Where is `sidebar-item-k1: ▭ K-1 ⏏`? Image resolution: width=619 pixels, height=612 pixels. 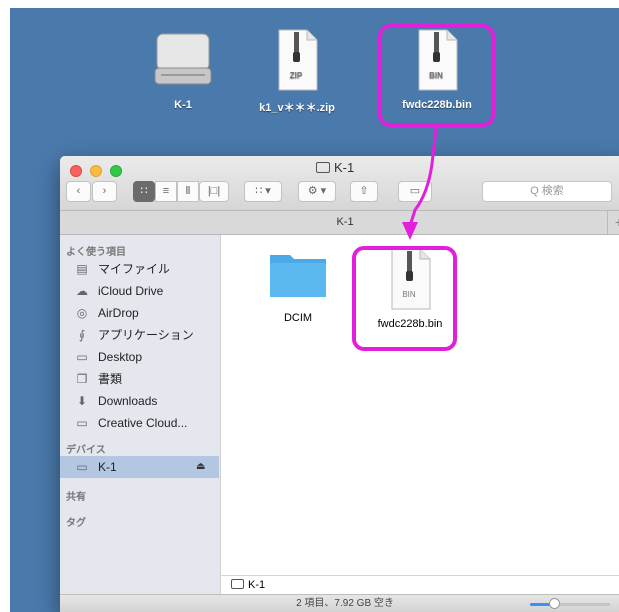
sidebar-item-k1: ▭ K-1 ⏏ is located at coordinates (139, 467).